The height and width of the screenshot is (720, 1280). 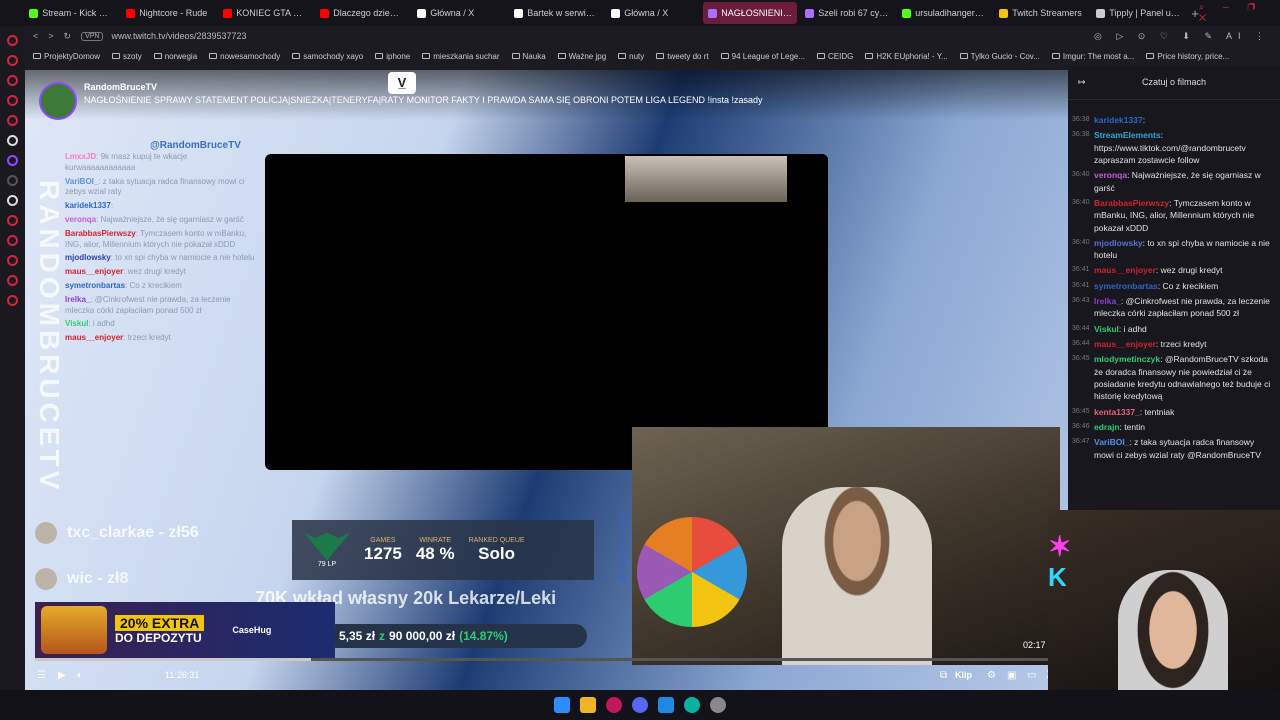 What do you see at coordinates (1118, 120) in the screenshot?
I see `chat-username: karidek1337` at bounding box center [1118, 120].